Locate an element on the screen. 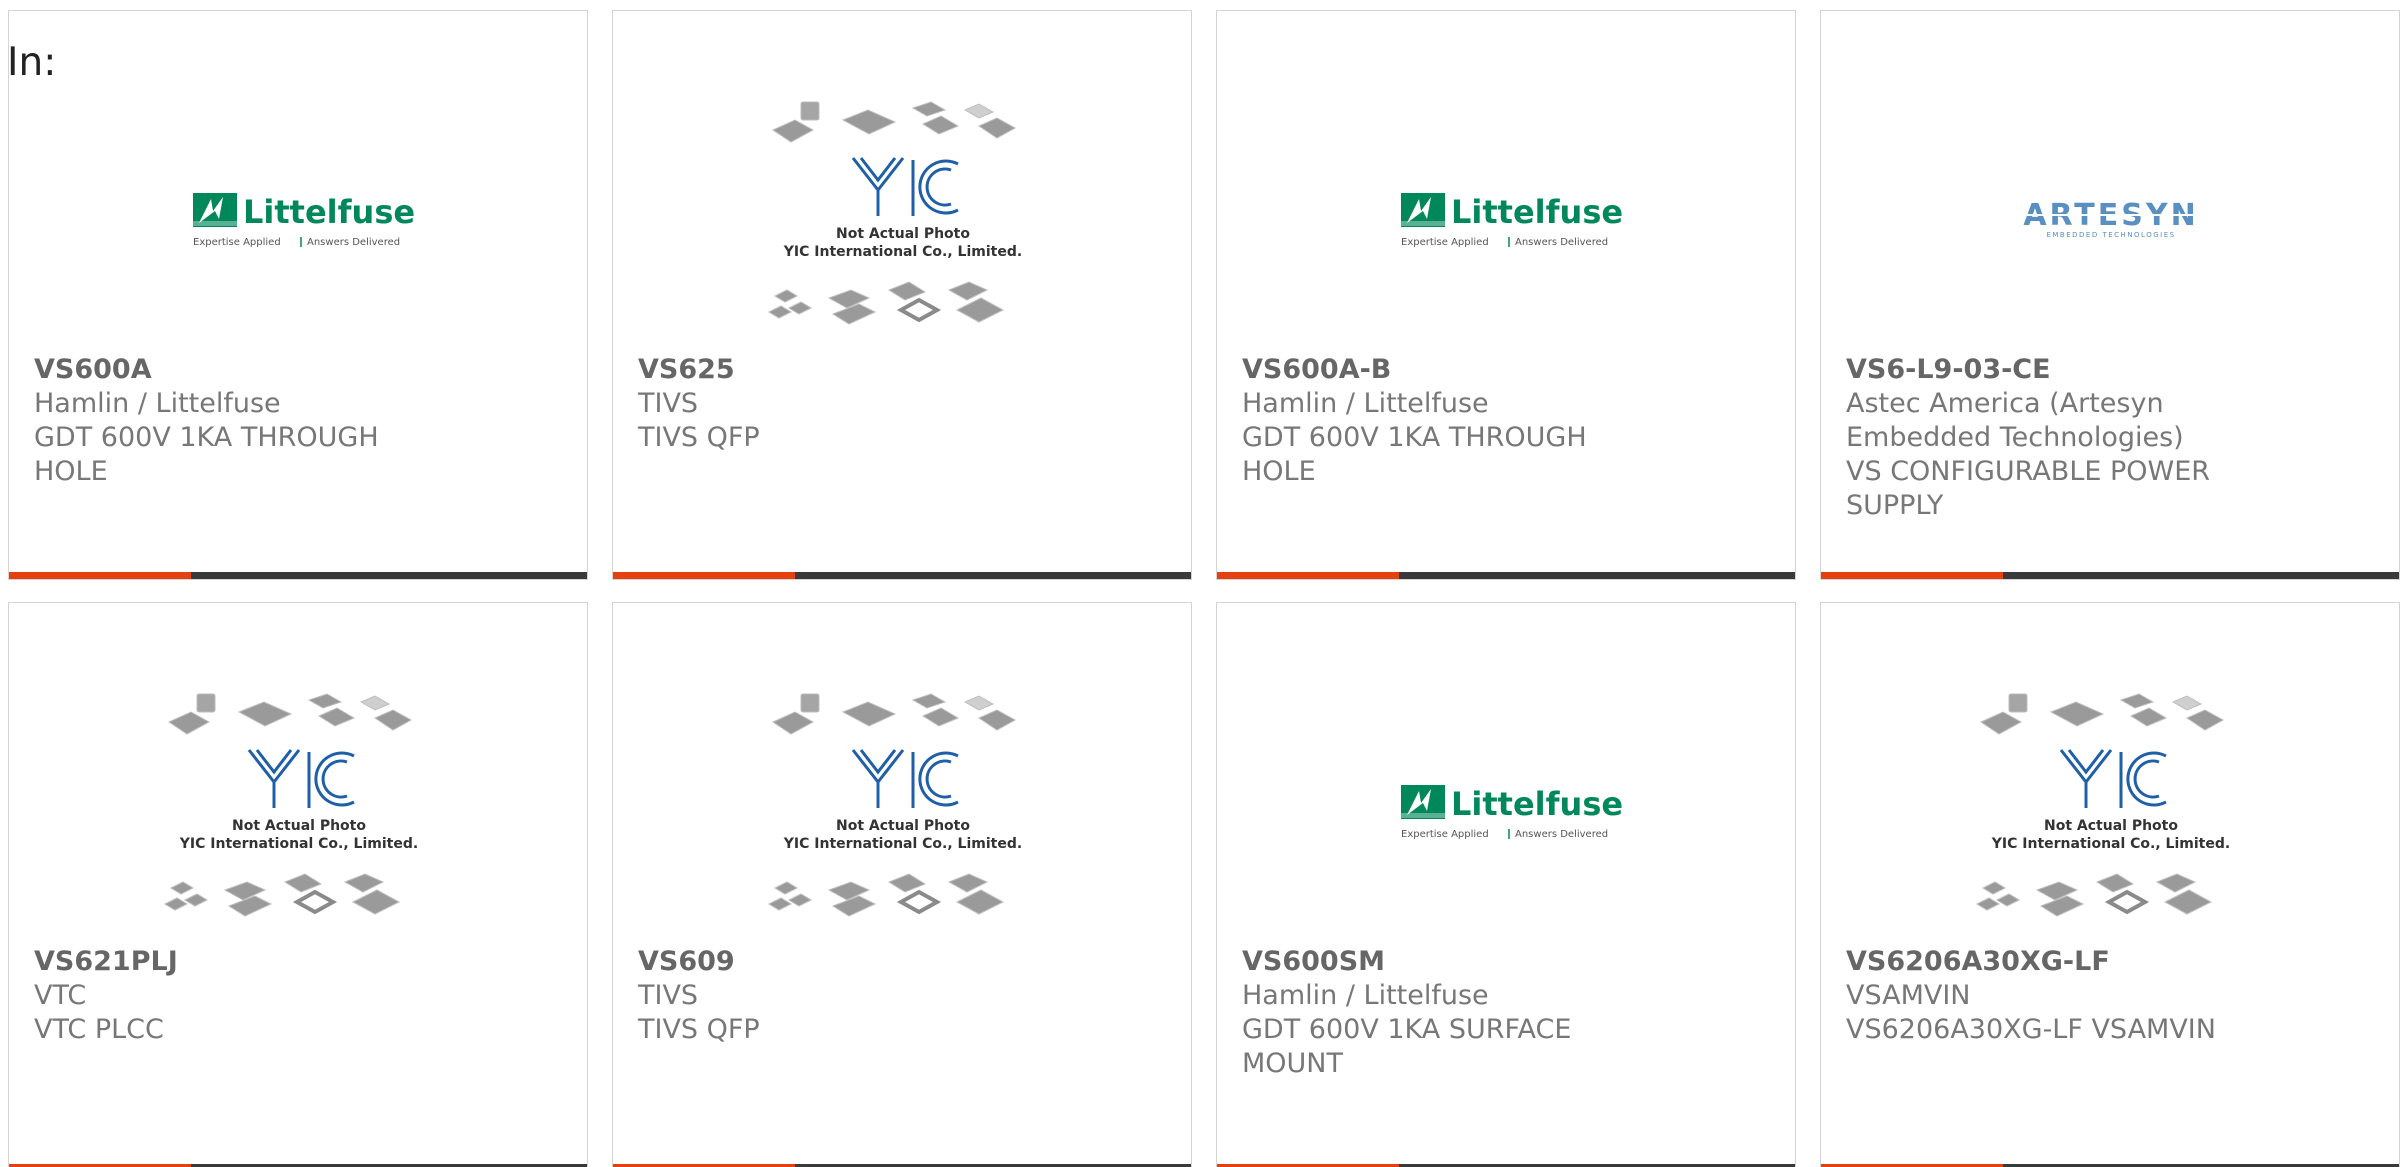  part-number-link: VS600A-B is located at coordinates (1442, 370).